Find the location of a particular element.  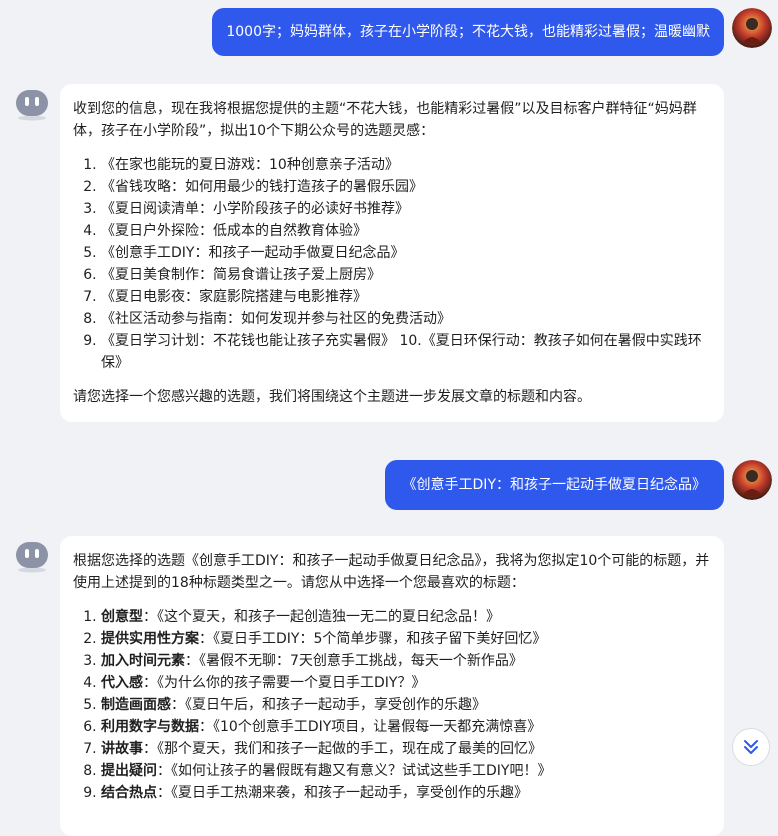

bot-message-1-outro: 请您选择一个您感兴趣的选题，我们将围绕这个主题进一步发展文章的标题和内容。 is located at coordinates (332, 397).